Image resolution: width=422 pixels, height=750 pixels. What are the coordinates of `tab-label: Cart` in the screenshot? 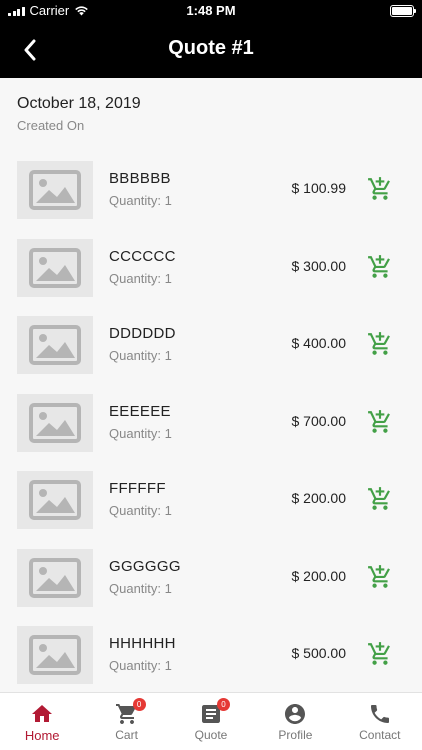 It's located at (126, 735).